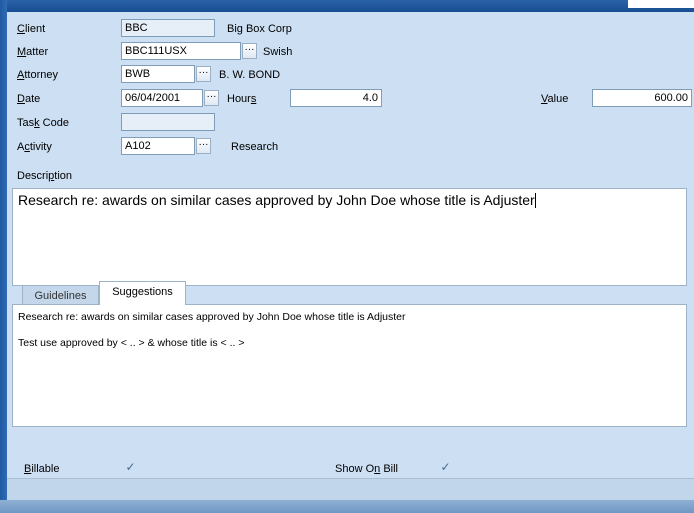  I want to click on status-bar, so click(350, 489).